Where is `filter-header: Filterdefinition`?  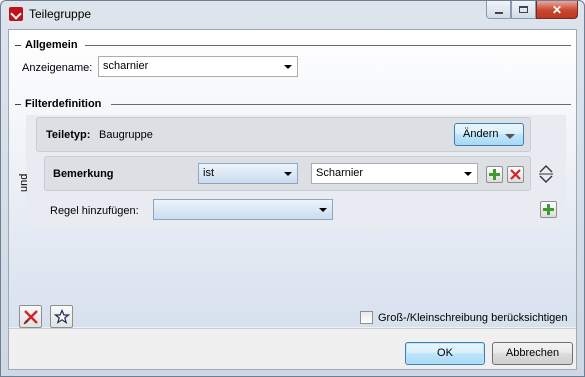 filter-header: Filterdefinition is located at coordinates (293, 105).